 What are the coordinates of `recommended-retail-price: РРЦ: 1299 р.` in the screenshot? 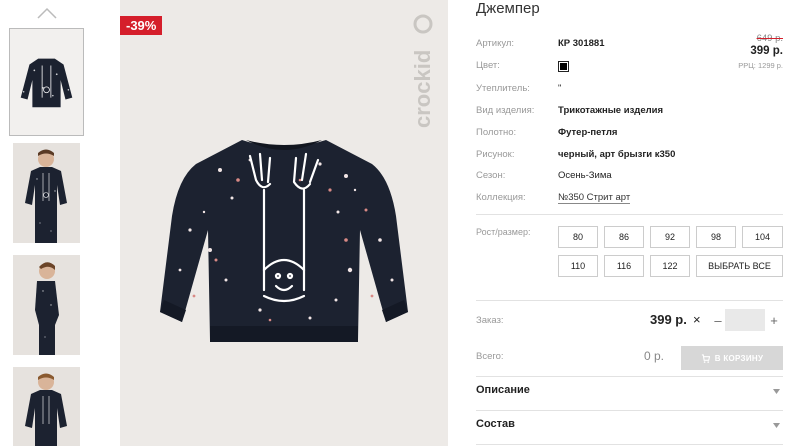 It's located at (760, 65).